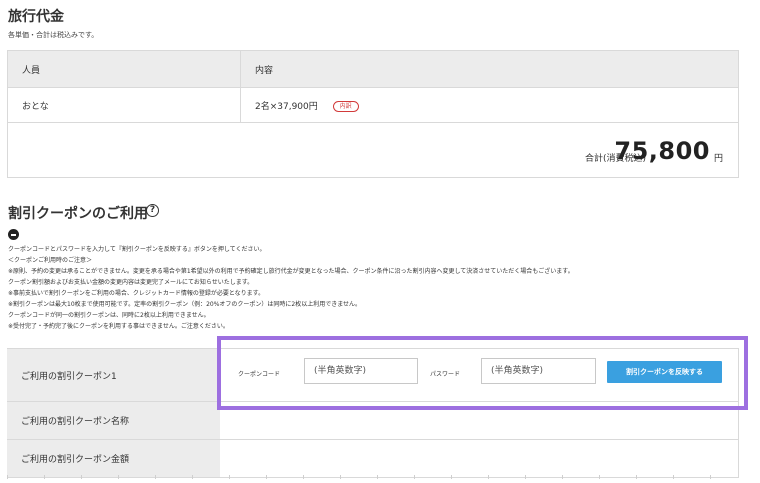 The height and width of the screenshot is (483, 760). What do you see at coordinates (113, 420) in the screenshot?
I see `coupon-name-label: ご利用の割引クーポン名称` at bounding box center [113, 420].